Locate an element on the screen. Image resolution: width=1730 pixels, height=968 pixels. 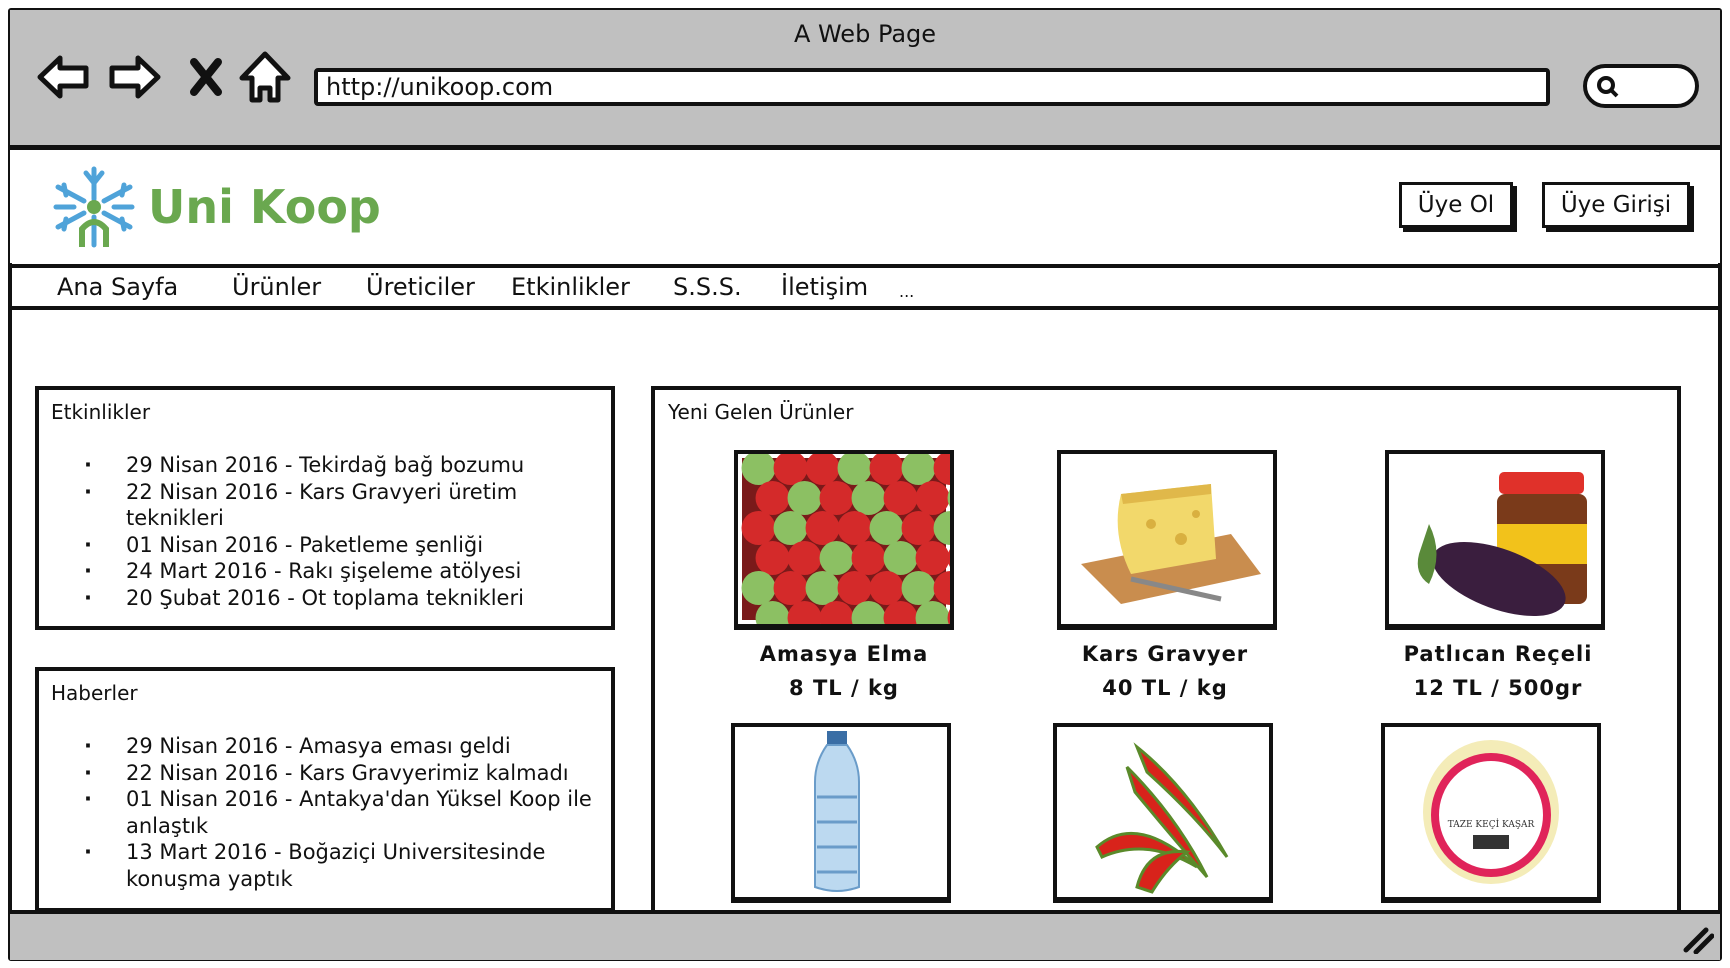
forward-arrow-icon is located at coordinates (135, 77).